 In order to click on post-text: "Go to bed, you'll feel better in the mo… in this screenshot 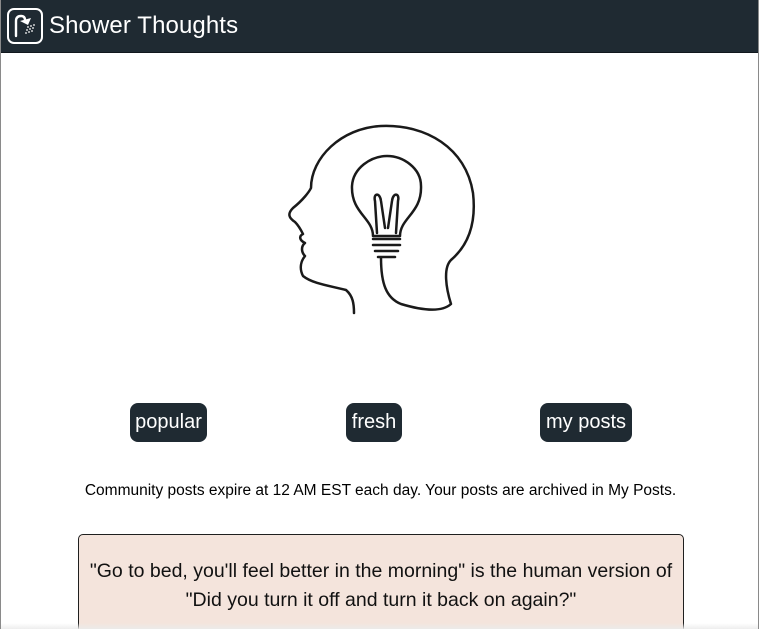, I will do `click(381, 585)`.